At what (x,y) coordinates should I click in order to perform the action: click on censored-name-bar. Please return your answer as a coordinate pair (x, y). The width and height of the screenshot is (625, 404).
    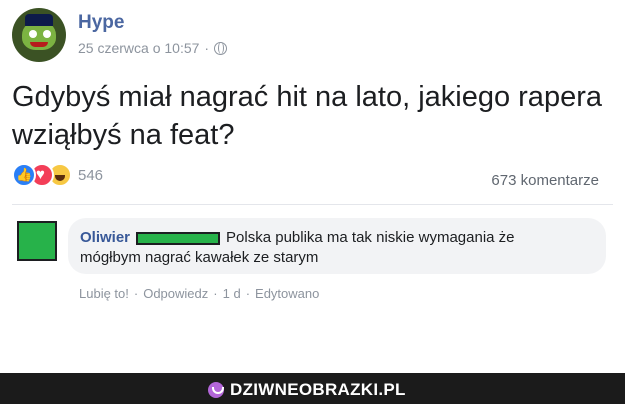
    Looking at the image, I should click on (178, 238).